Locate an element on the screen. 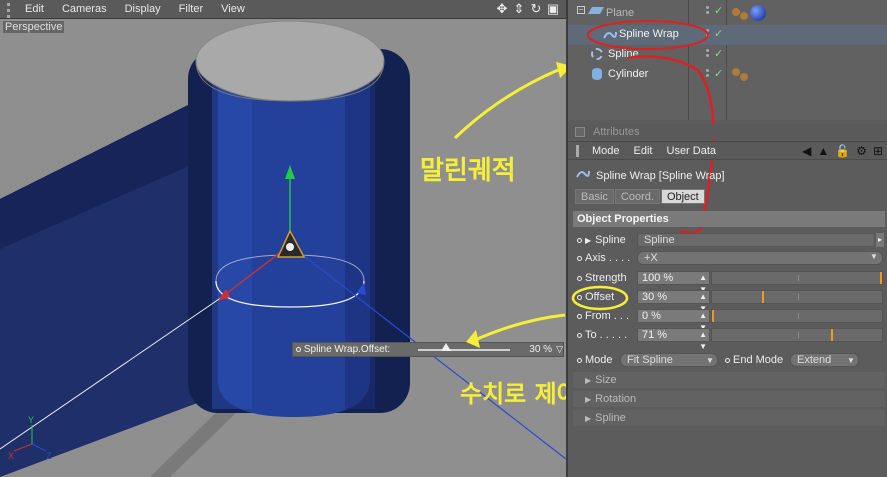 The height and width of the screenshot is (477, 887). object-row-cylinder: Cylinder ✓ is located at coordinates (727, 75).